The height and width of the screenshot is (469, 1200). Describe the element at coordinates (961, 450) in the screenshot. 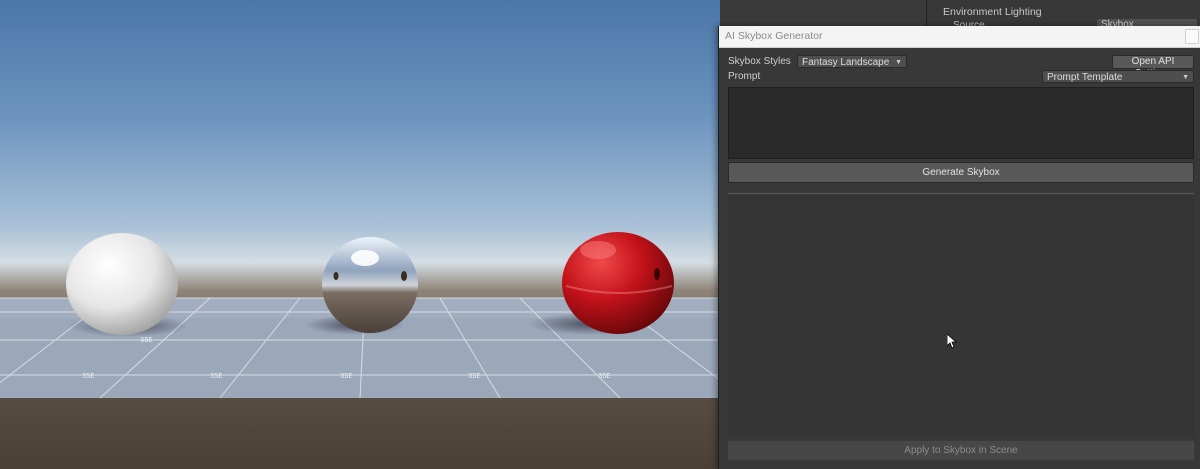

I see `apply-to-skybox-button: Apply to Skybox in Scene` at that location.